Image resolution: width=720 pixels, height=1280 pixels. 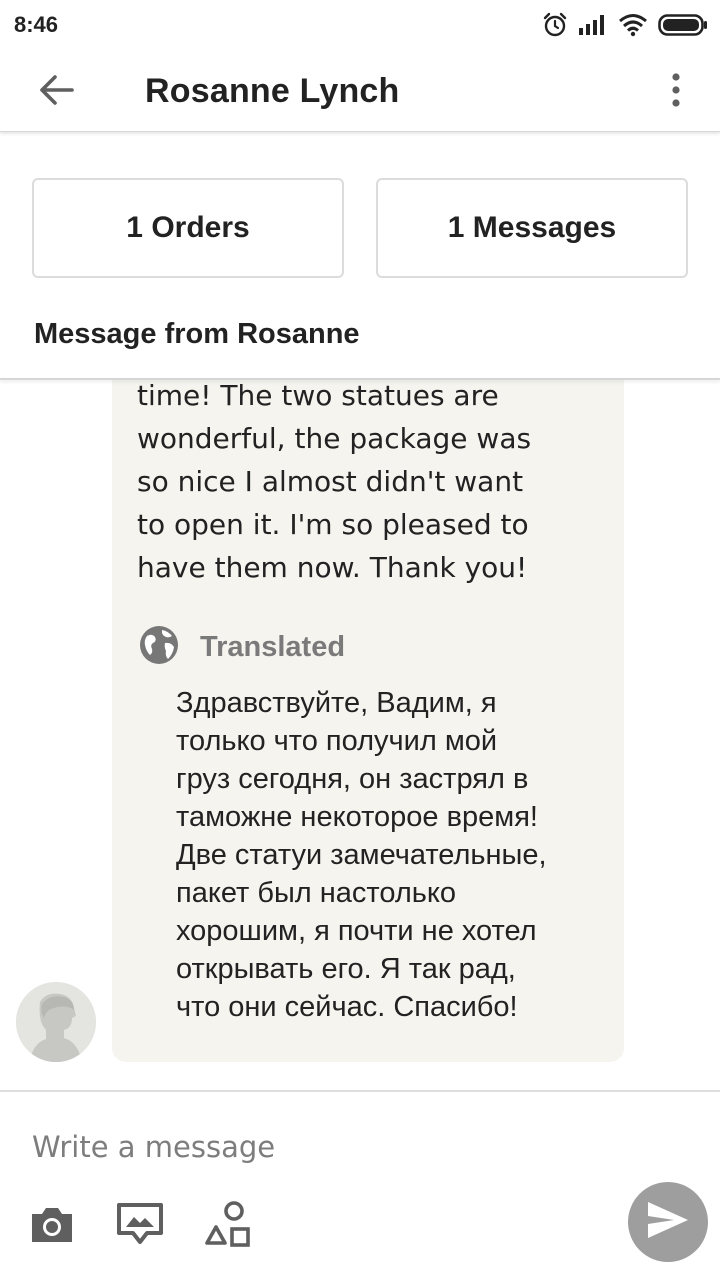 What do you see at coordinates (159, 647) in the screenshot?
I see `globe-icon` at bounding box center [159, 647].